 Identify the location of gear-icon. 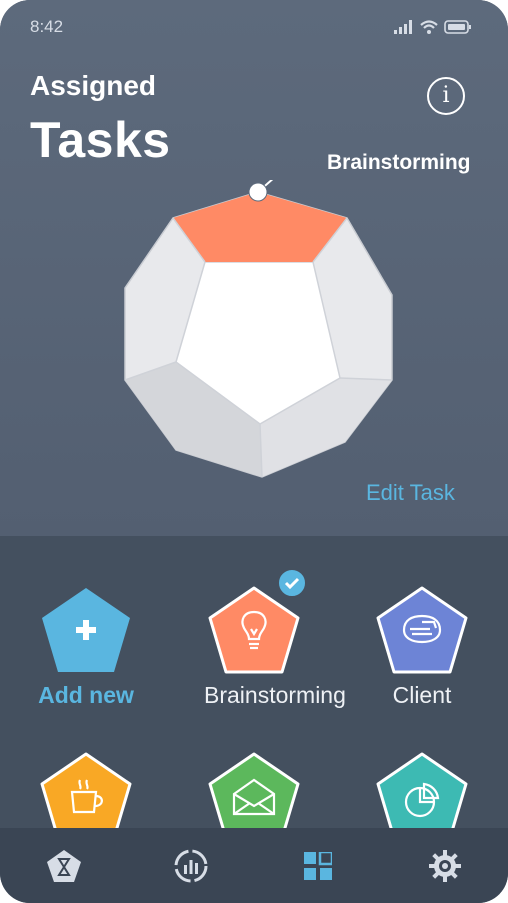
(444, 865).